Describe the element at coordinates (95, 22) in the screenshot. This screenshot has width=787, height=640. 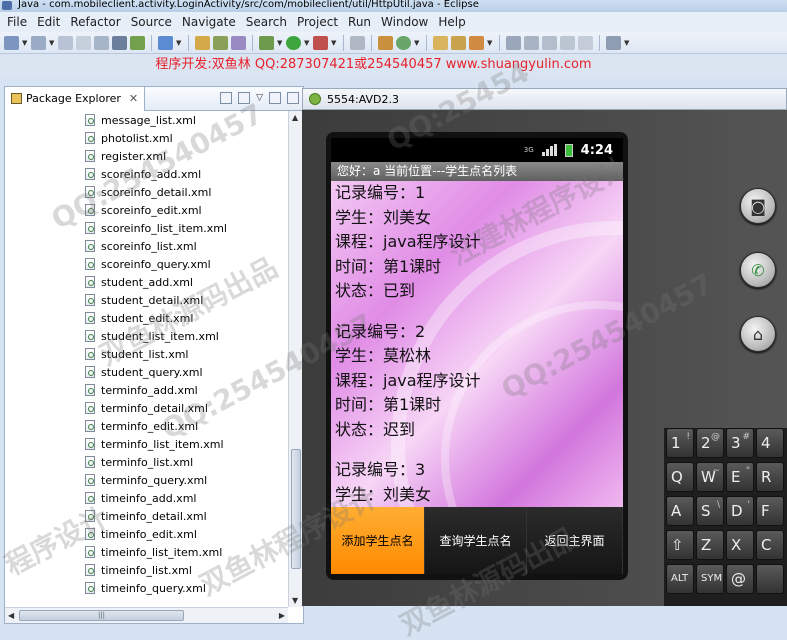
I see `menu-refactor: Refactor` at that location.